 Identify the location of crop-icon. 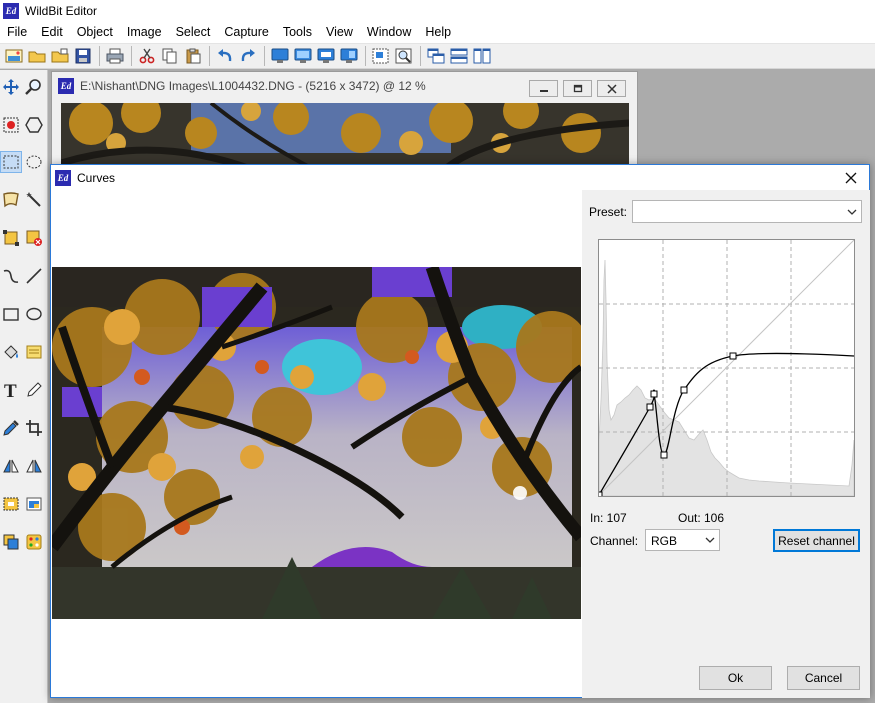
(34, 428).